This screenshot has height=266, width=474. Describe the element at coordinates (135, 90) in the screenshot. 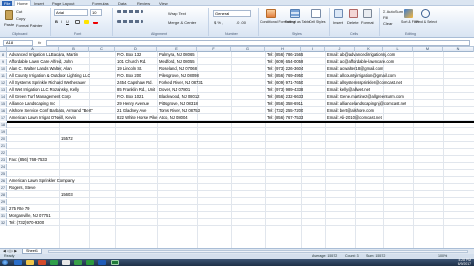

I see `cell-d: 85 Franklin Rd., Unit` at that location.